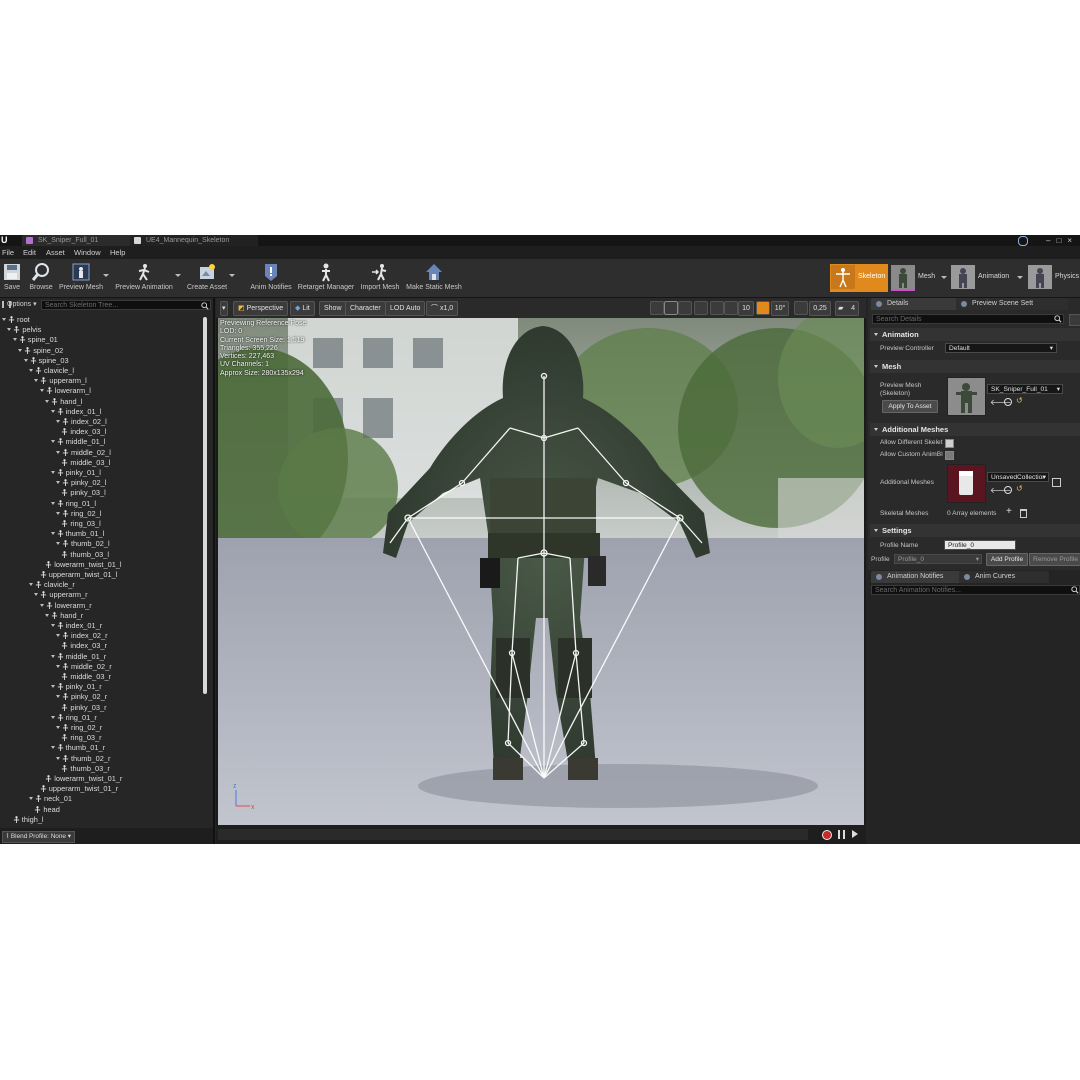  Describe the element at coordinates (77, 442) in the screenshot. I see `bone-row: middle_01_l` at that location.